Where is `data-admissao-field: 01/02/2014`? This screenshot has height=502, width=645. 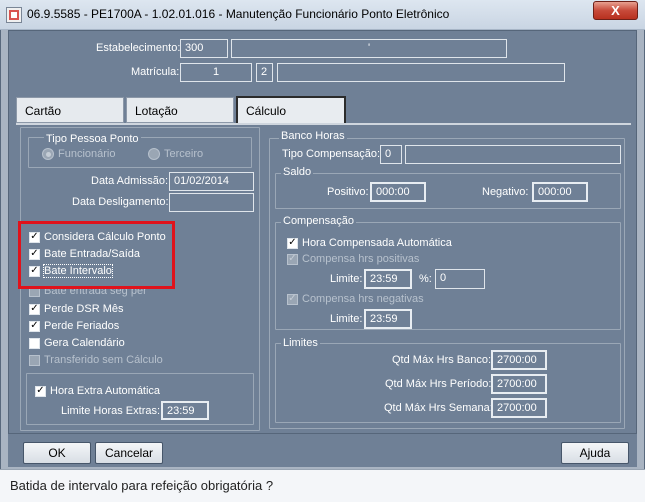 data-admissao-field: 01/02/2014 is located at coordinates (211, 181).